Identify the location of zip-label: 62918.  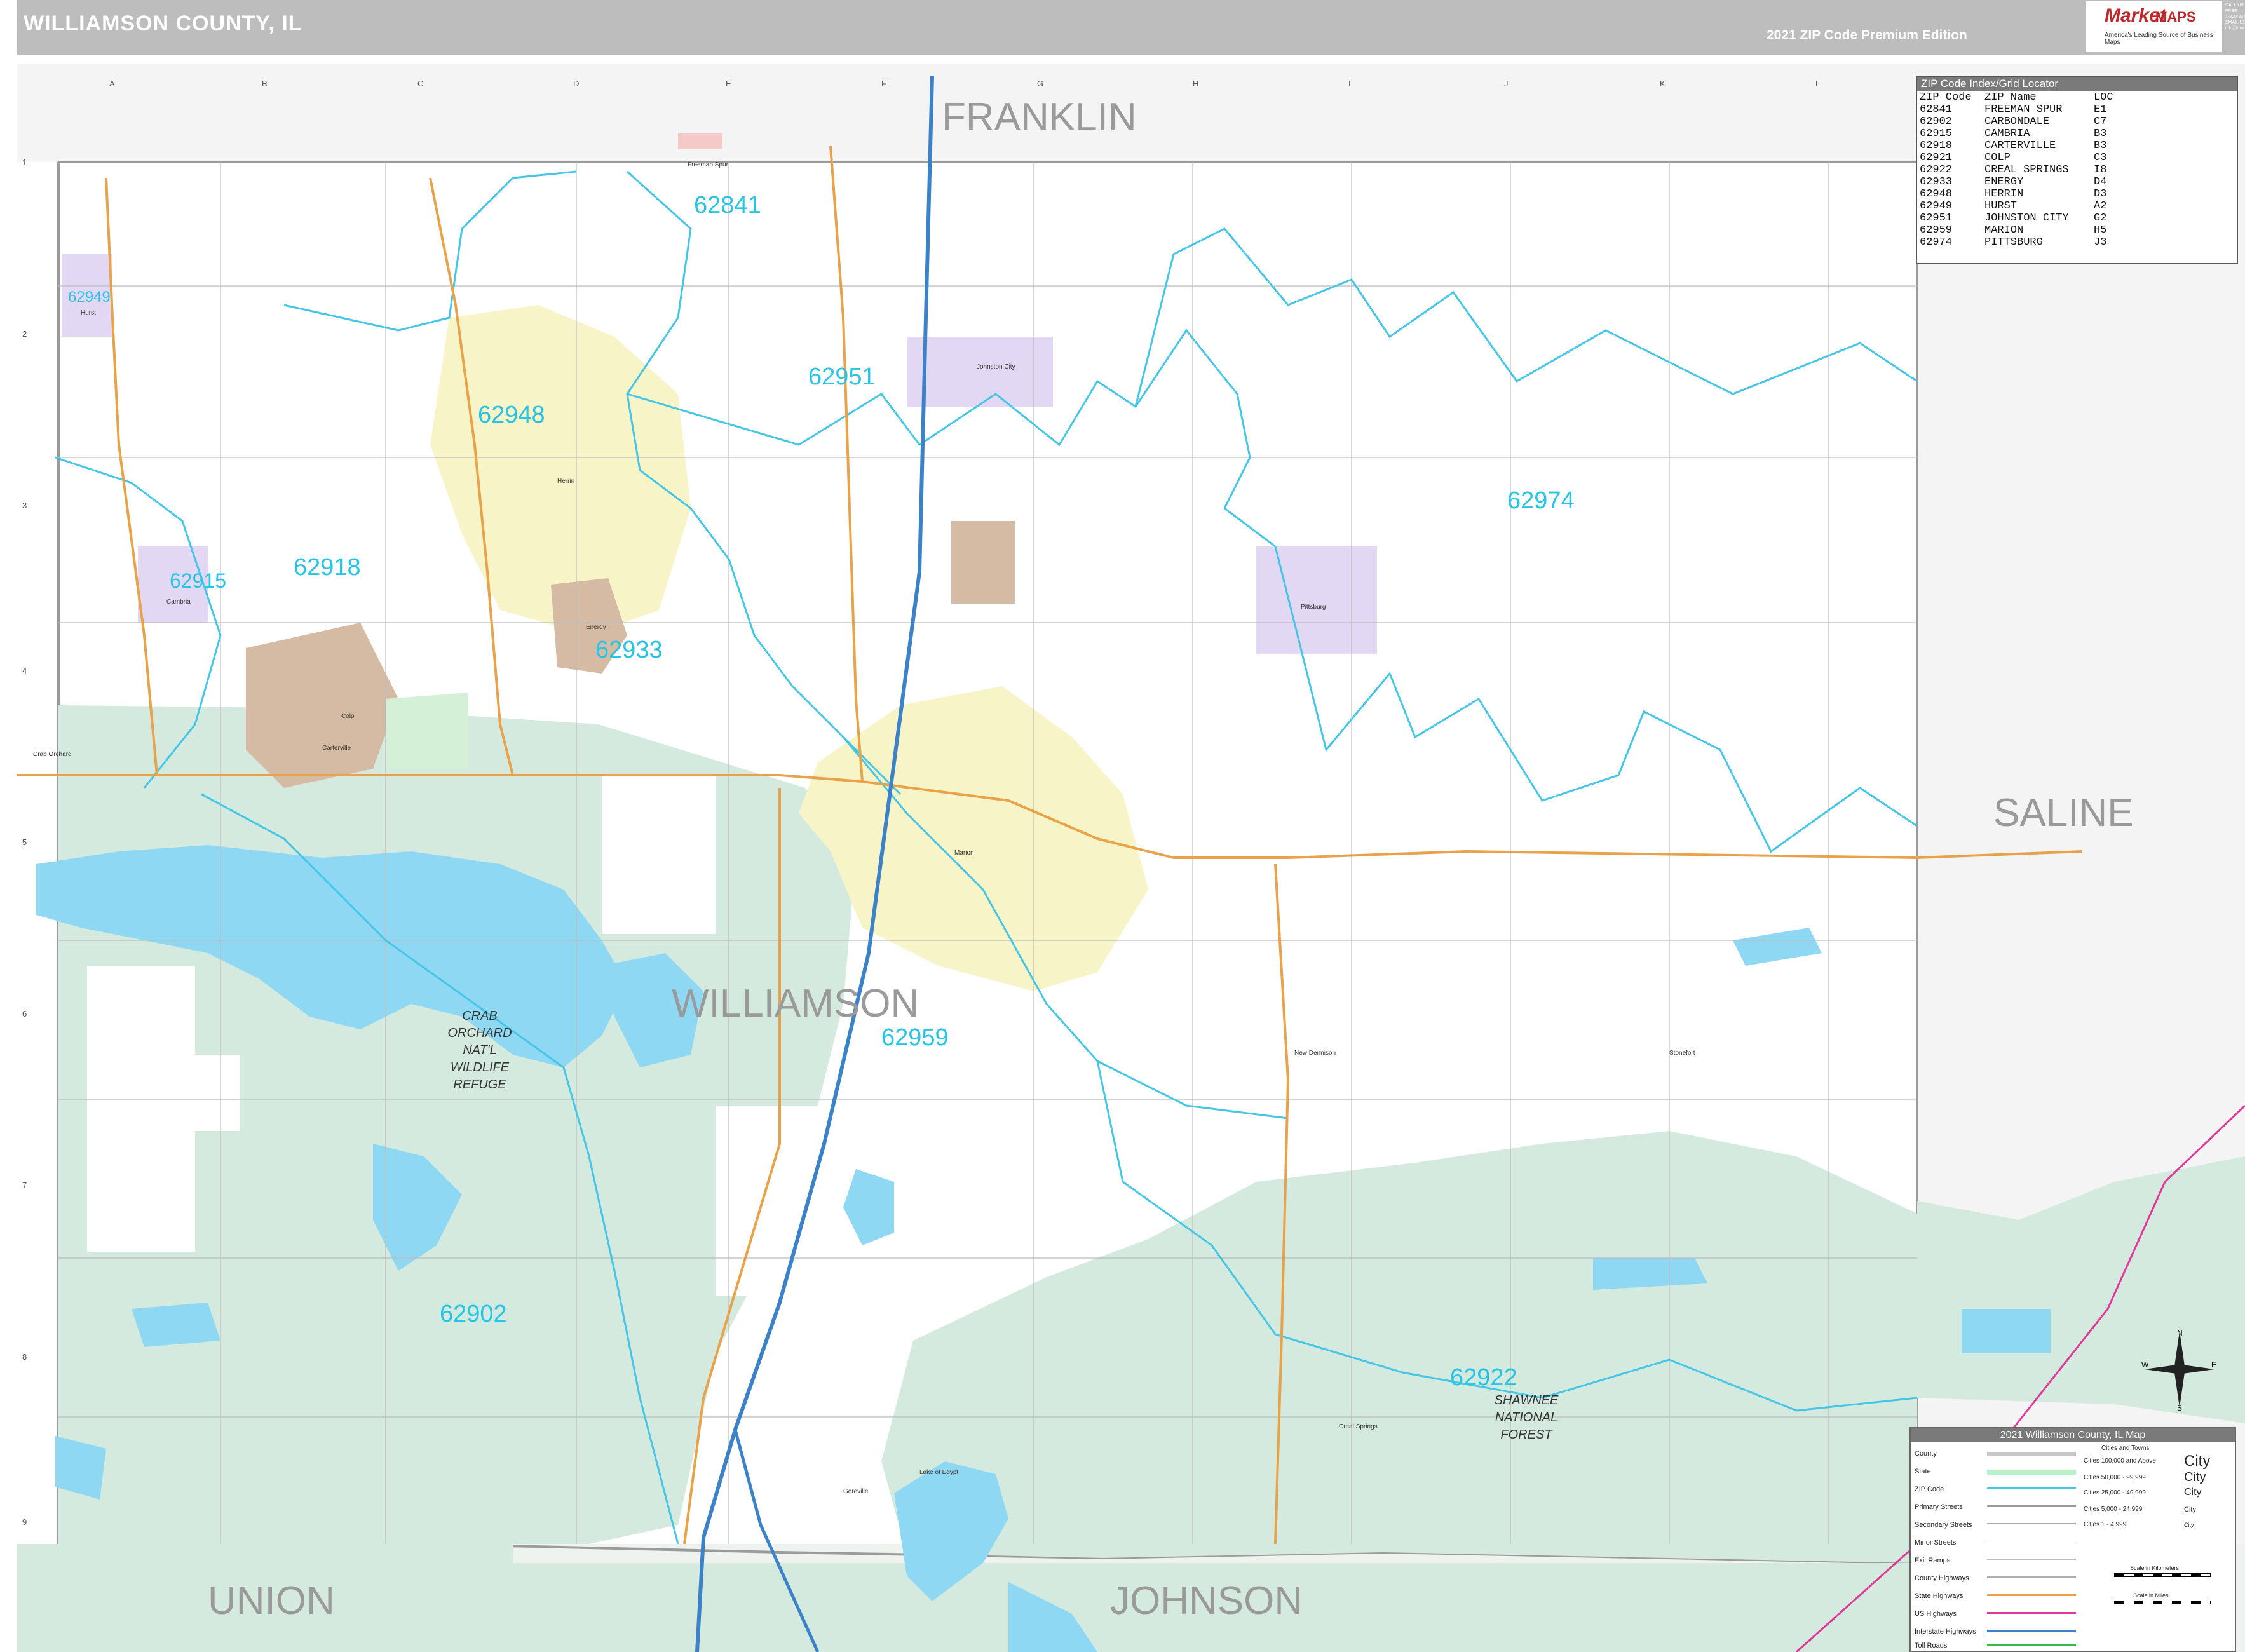
(327, 568).